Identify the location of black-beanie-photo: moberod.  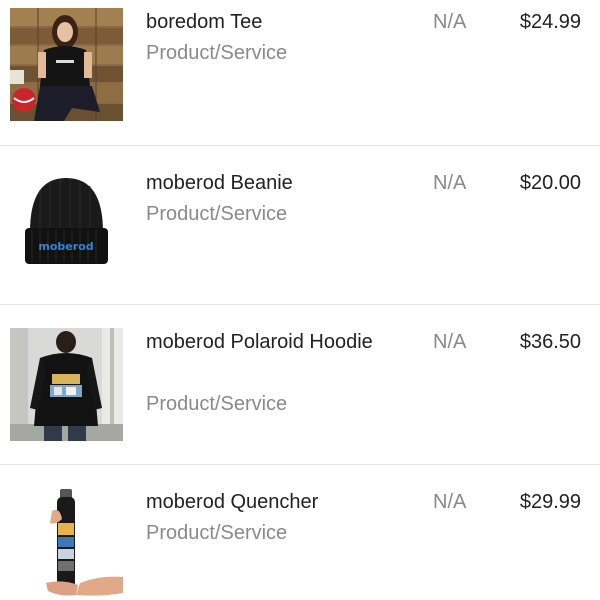
(66, 226).